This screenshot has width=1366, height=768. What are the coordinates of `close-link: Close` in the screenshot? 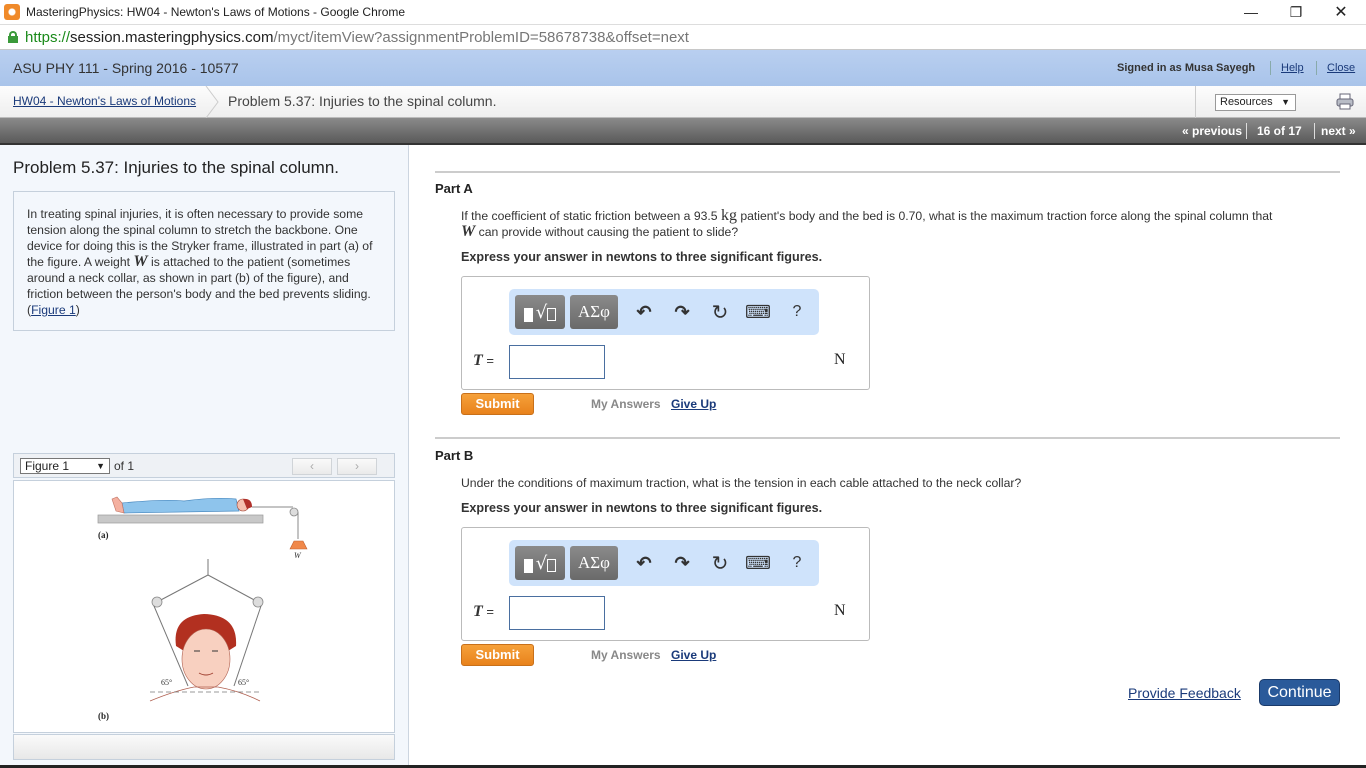 It's located at (1341, 68).